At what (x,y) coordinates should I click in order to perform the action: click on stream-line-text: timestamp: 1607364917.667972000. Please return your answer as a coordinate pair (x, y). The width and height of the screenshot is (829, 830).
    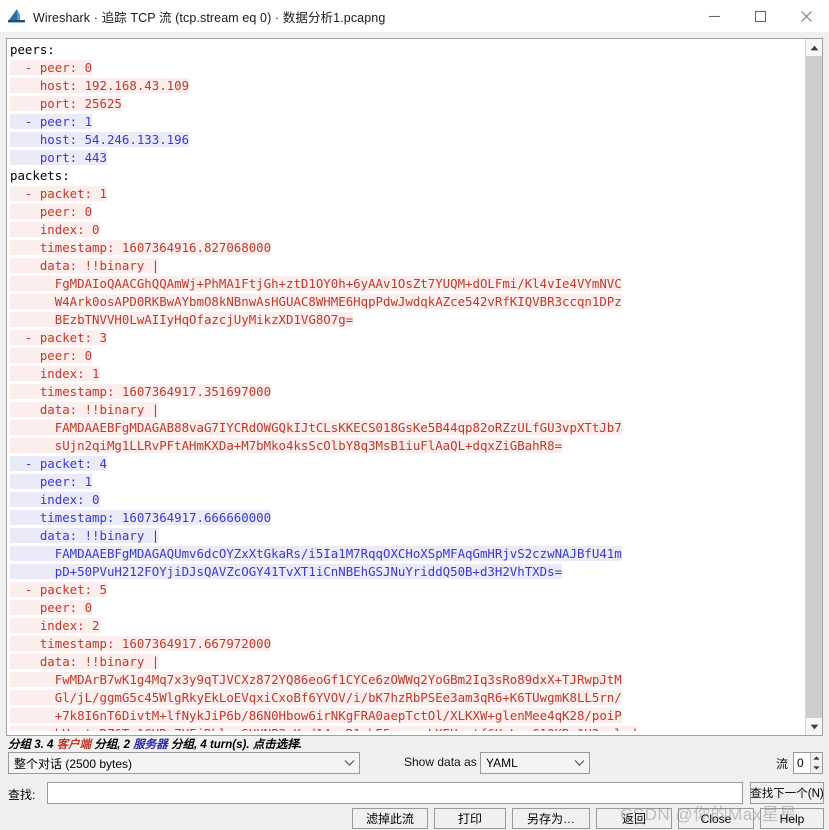
    Looking at the image, I should click on (141, 643).